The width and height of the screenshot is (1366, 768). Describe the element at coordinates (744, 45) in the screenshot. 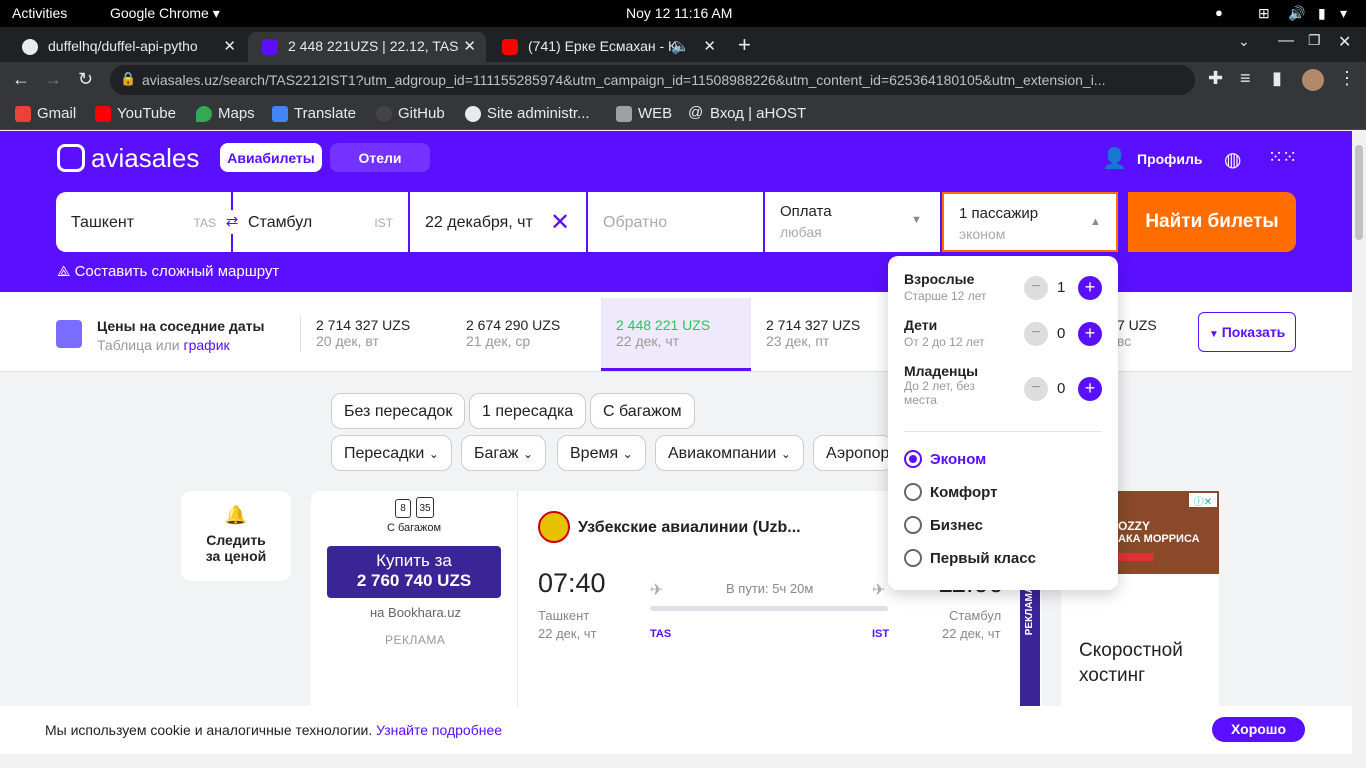

I see `new-tab-button: +` at that location.